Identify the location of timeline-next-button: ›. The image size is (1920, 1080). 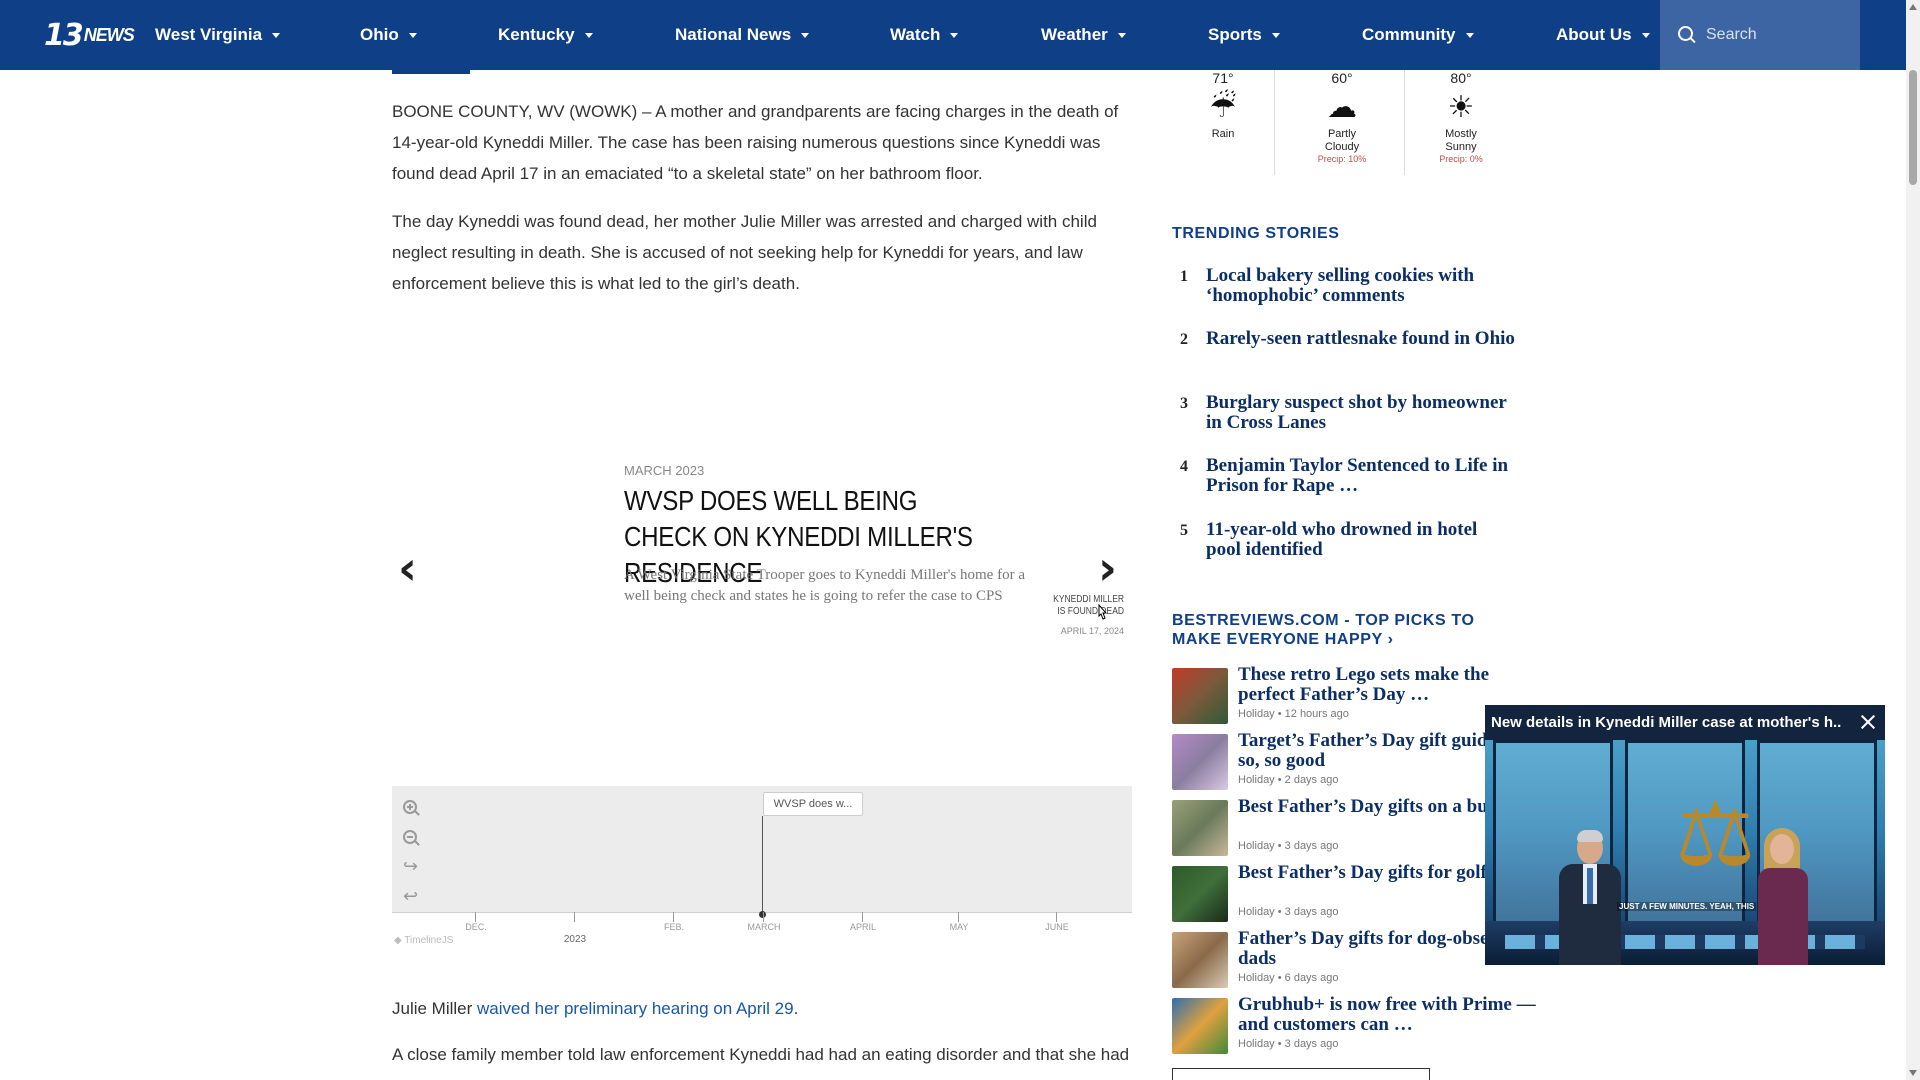
(1107, 568).